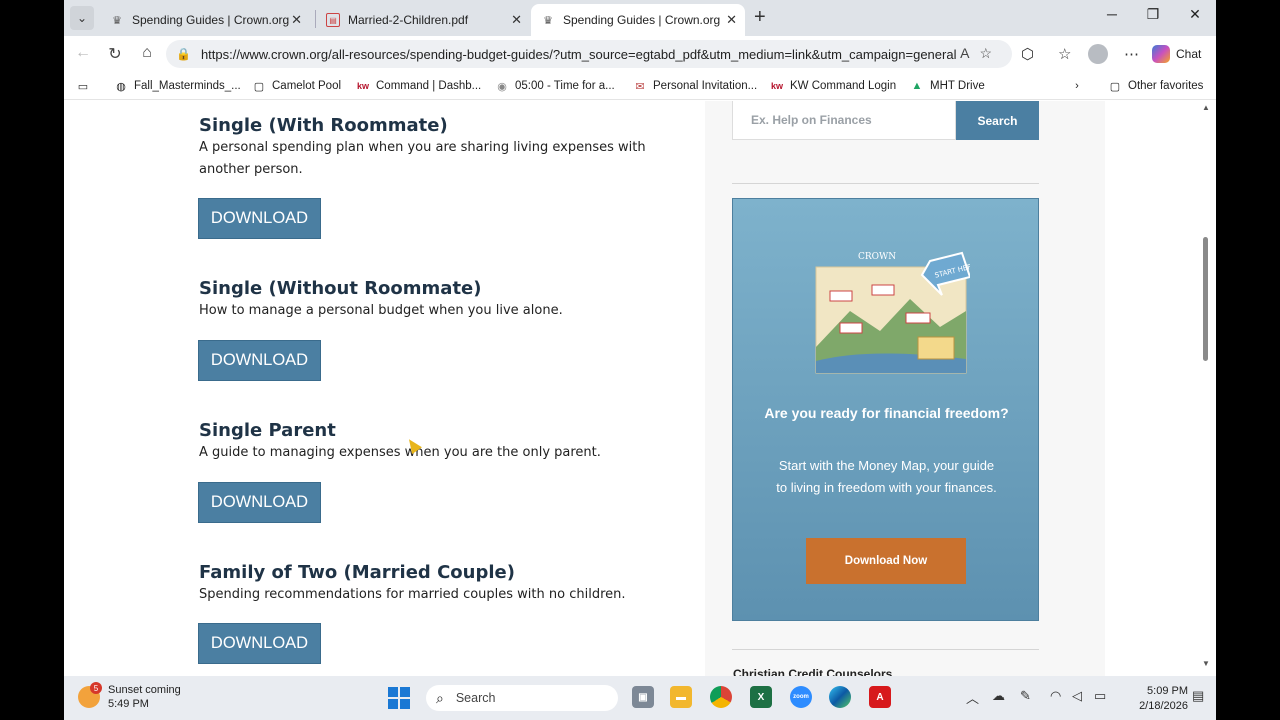  Describe the element at coordinates (1077, 696) in the screenshot. I see `volume-icon: ◁` at that location.